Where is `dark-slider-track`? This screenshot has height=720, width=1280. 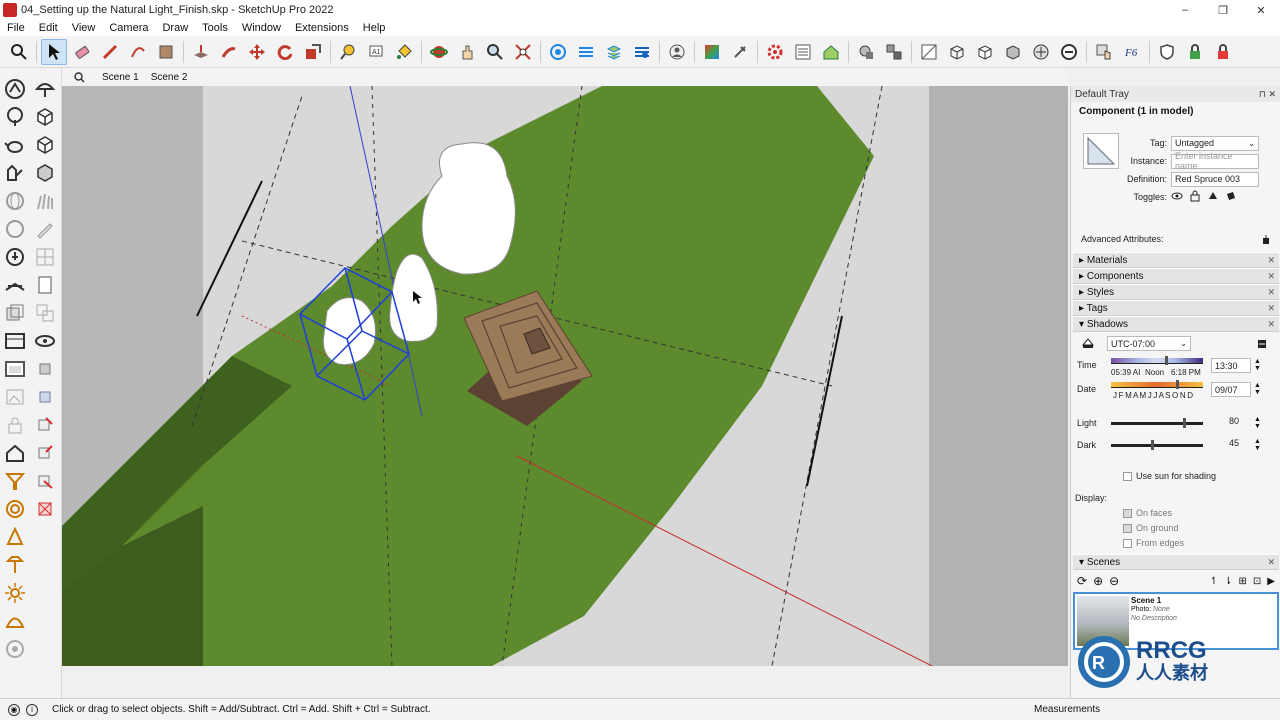
dark-slider-track is located at coordinates (1157, 445).